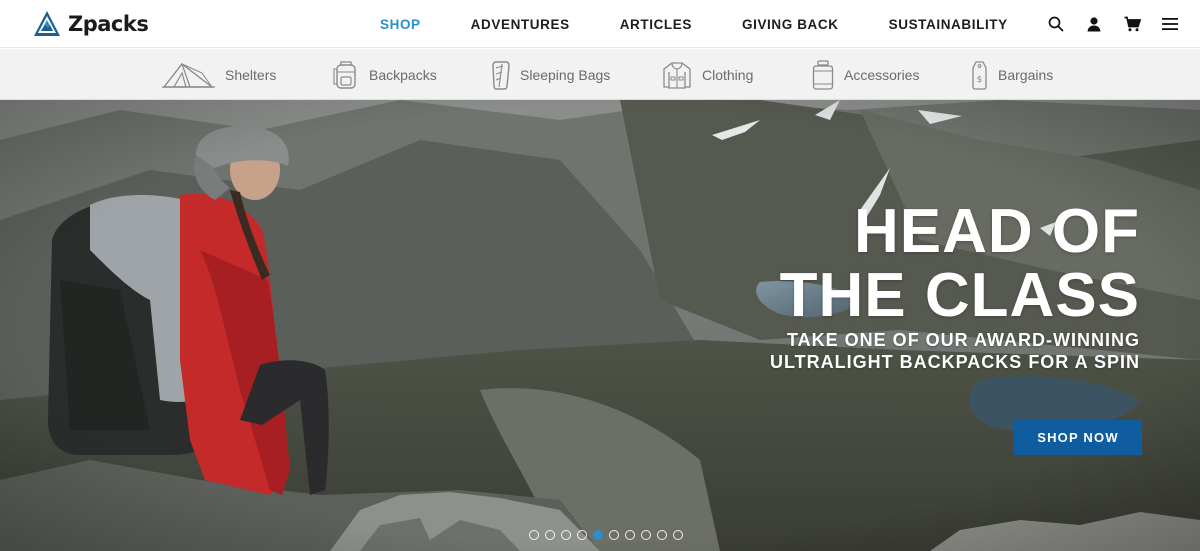 This screenshot has width=1200, height=551. What do you see at coordinates (882, 74) in the screenshot?
I see `category-label-accessories: Accessories` at bounding box center [882, 74].